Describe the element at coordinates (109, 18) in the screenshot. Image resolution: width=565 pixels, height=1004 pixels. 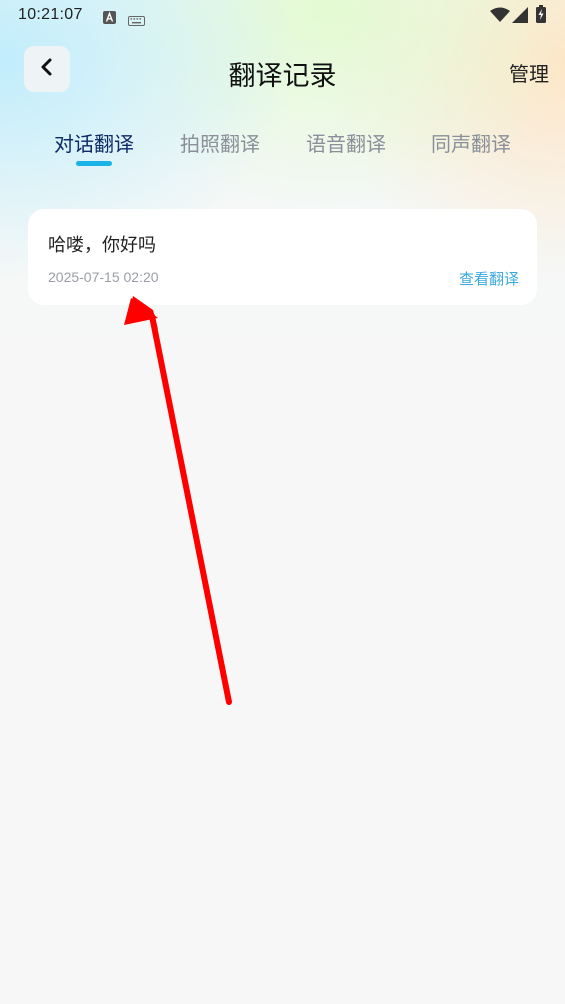
I see `app-notification-icon` at that location.